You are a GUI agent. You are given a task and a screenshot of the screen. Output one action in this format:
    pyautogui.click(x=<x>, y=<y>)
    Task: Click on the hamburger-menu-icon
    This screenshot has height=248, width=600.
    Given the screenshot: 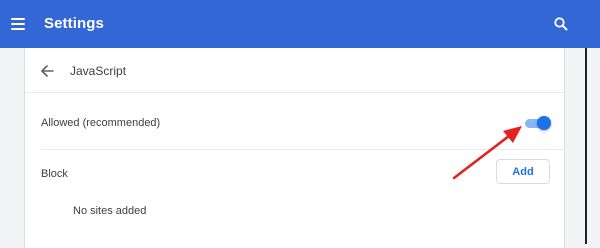 What is the action you would take?
    pyautogui.click(x=18, y=24)
    